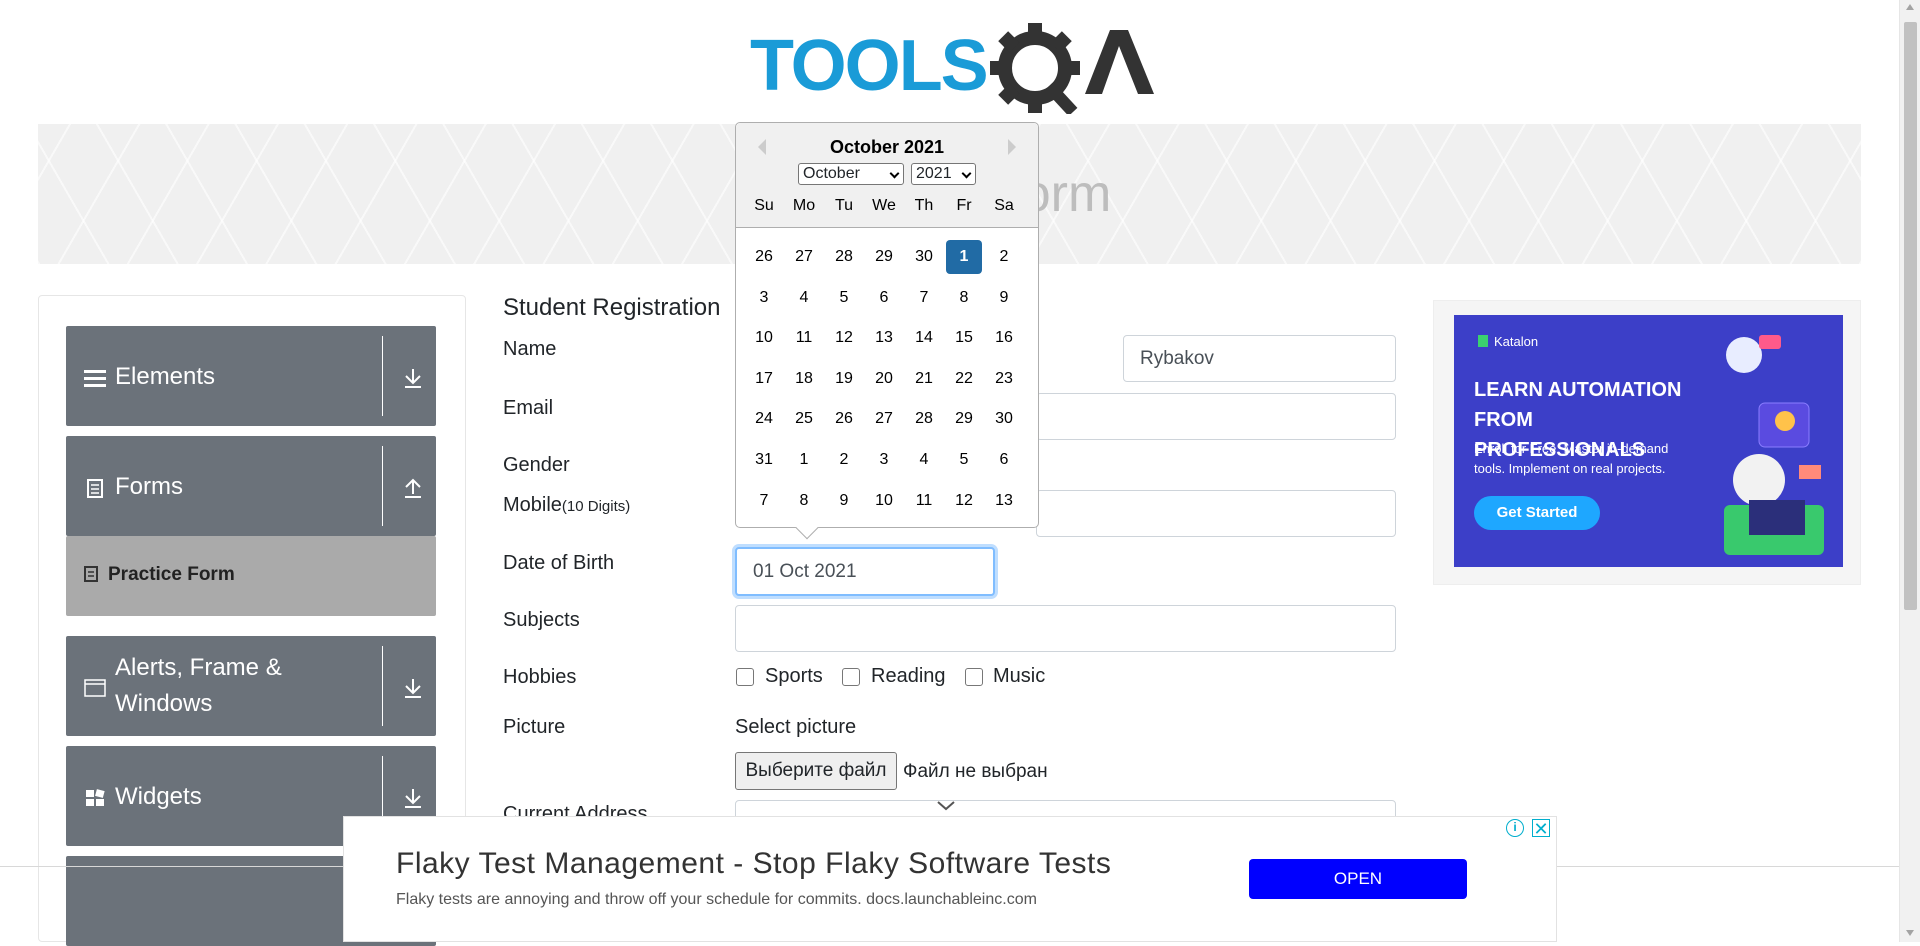  I want to click on get-started-button: Get Started, so click(1537, 513).